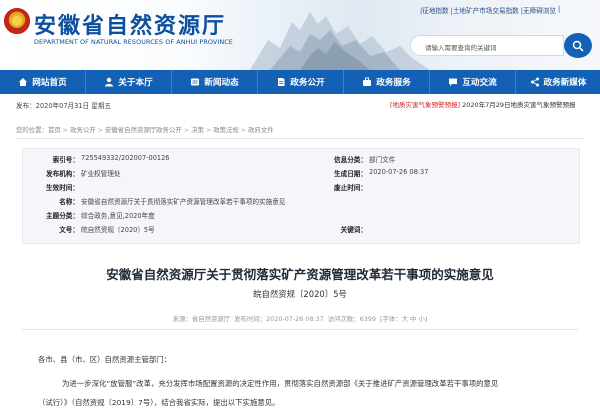 The height and width of the screenshot is (417, 600). I want to click on breadcrumb-item-dept-open: 安徽省自然资源厅政务公开, so click(143, 129).